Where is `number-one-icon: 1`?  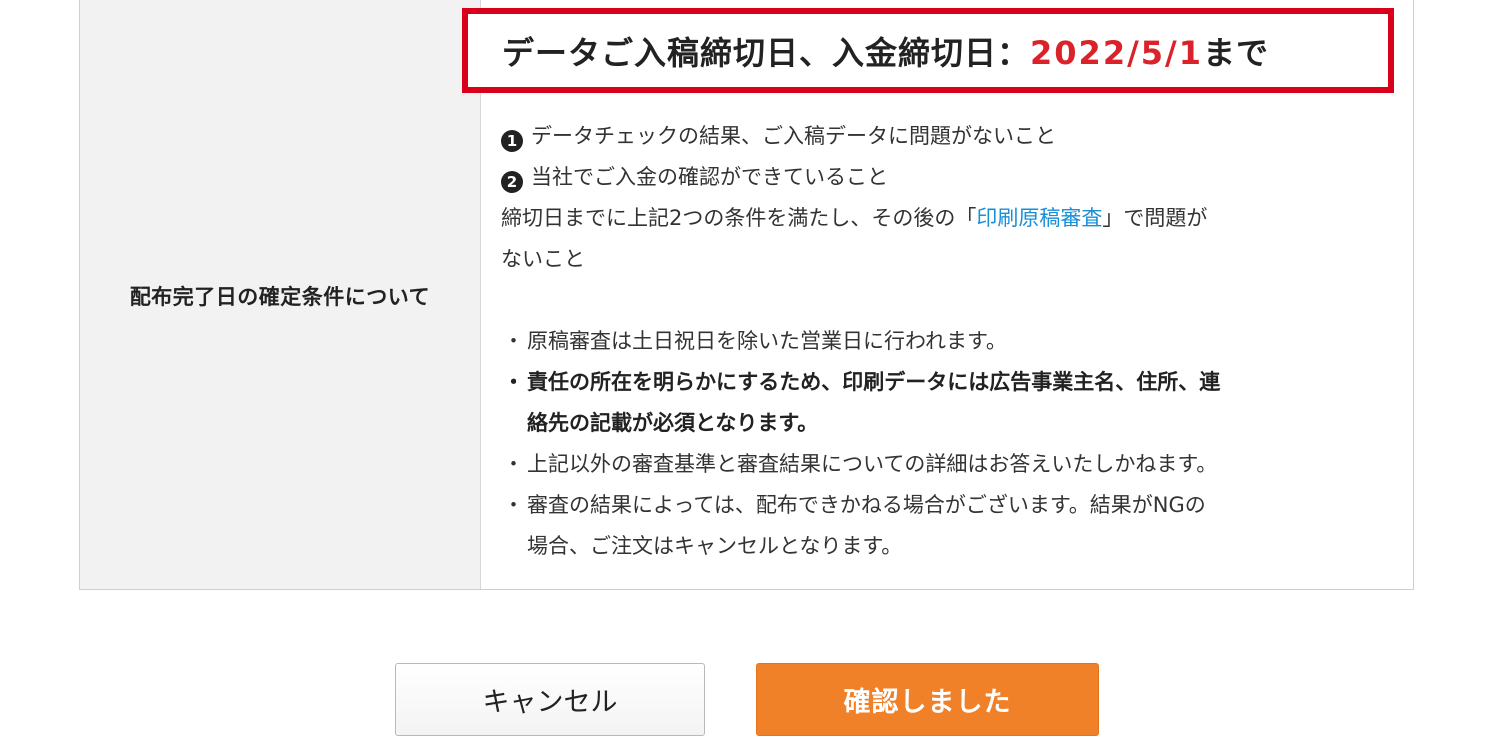 number-one-icon: 1 is located at coordinates (512, 141).